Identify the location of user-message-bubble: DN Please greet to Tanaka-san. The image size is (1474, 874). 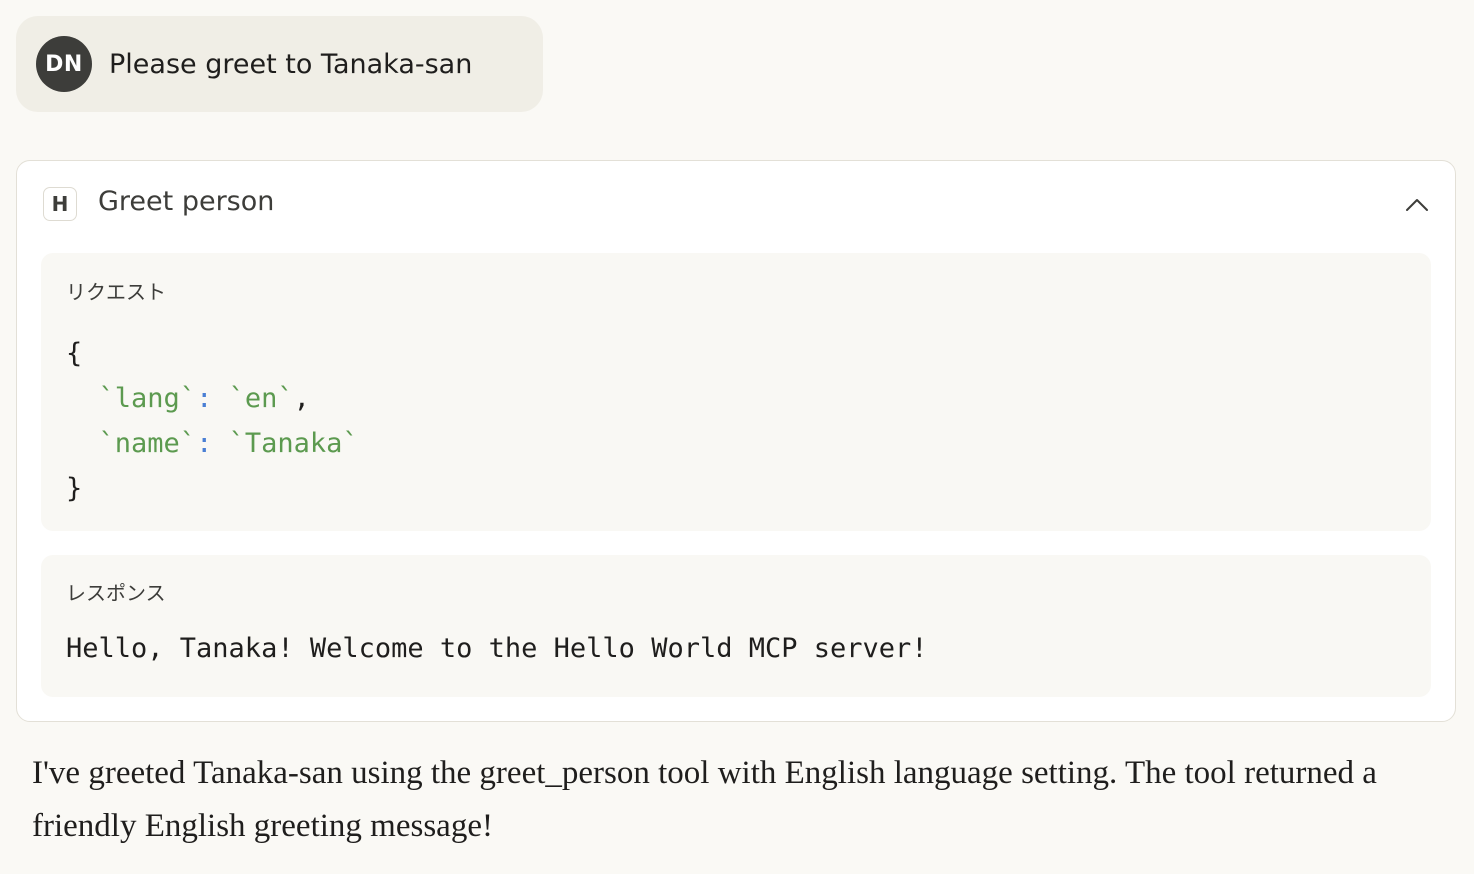
(279, 64).